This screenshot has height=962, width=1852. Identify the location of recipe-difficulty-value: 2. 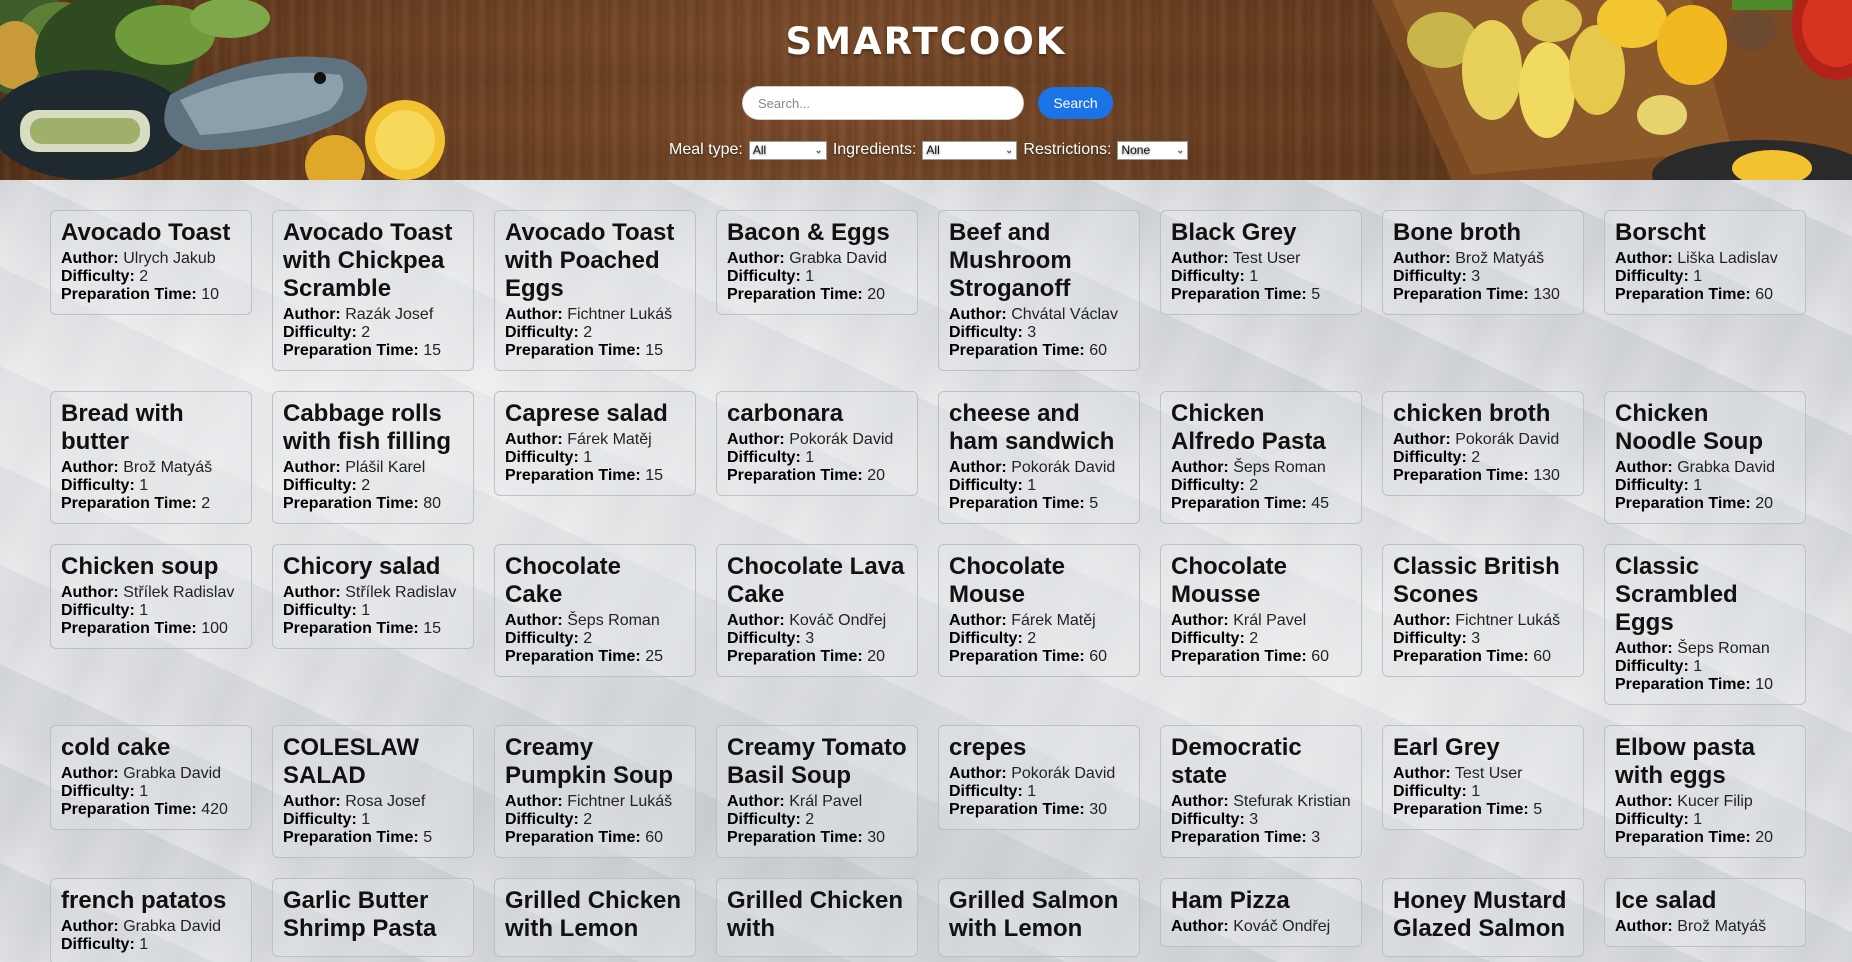
(588, 638).